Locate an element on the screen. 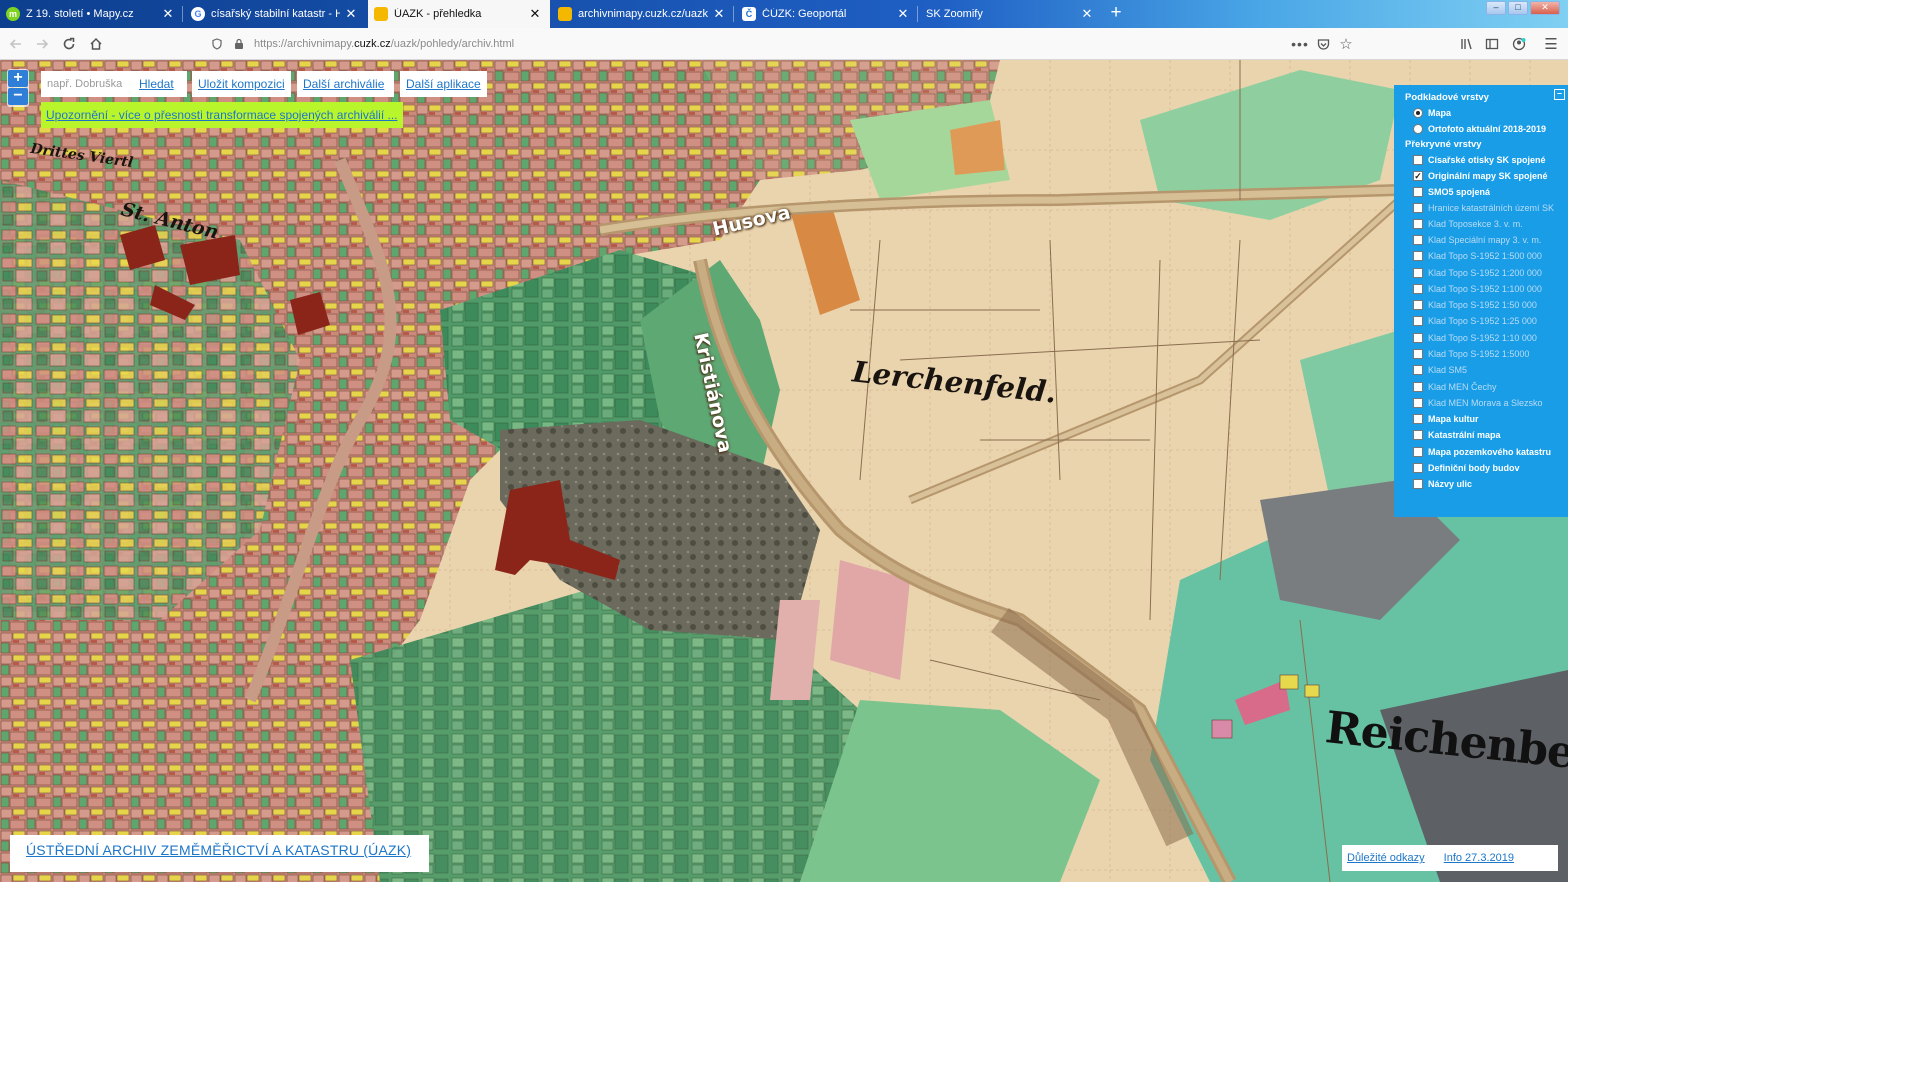 The height and width of the screenshot is (1080, 1920). bookmark-star-icon: ☆ is located at coordinates (1346, 44).